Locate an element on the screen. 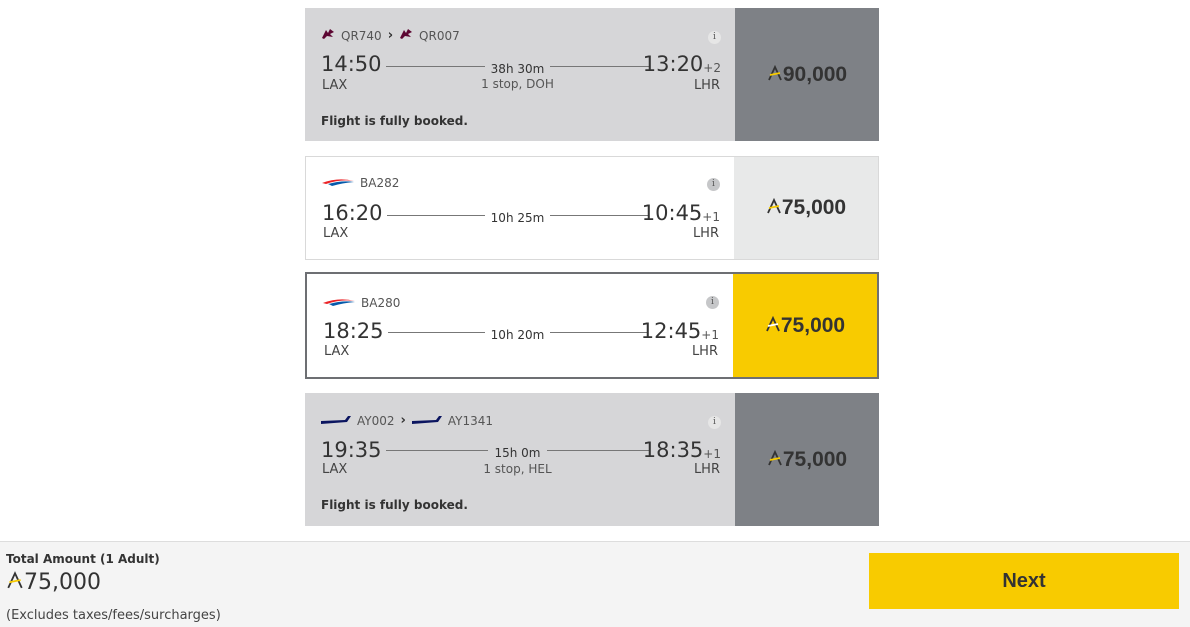 This screenshot has width=1190, height=627. price-cell: 90,000 is located at coordinates (807, 74).